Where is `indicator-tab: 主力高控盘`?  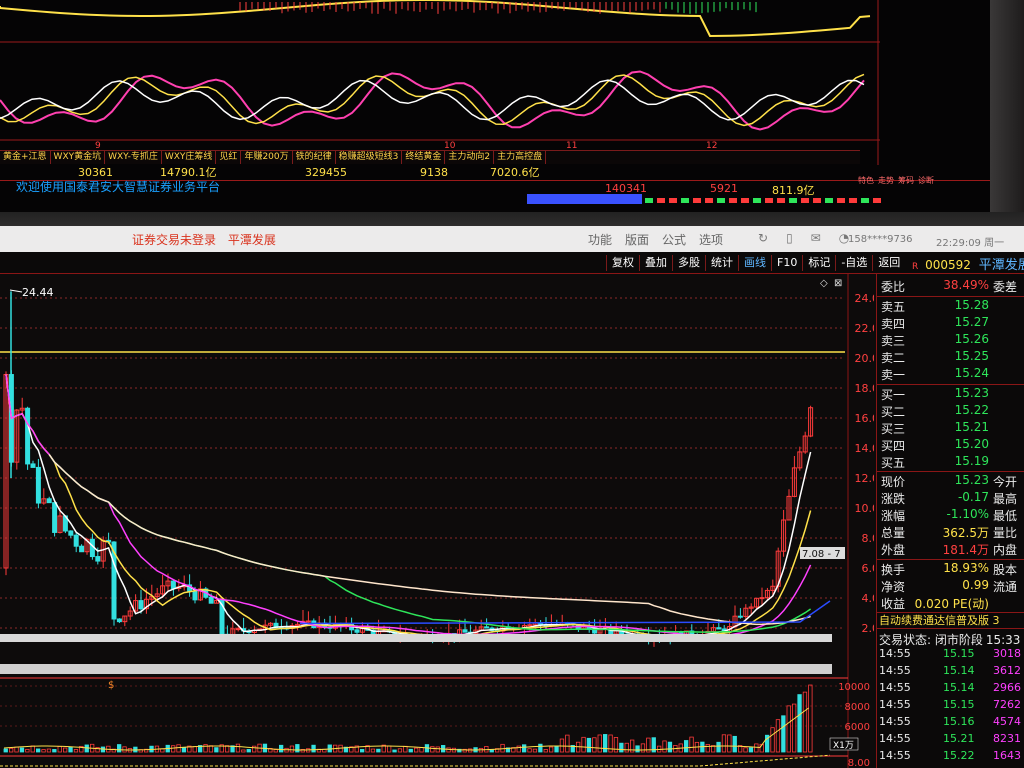 indicator-tab: 主力高控盘 is located at coordinates (520, 157).